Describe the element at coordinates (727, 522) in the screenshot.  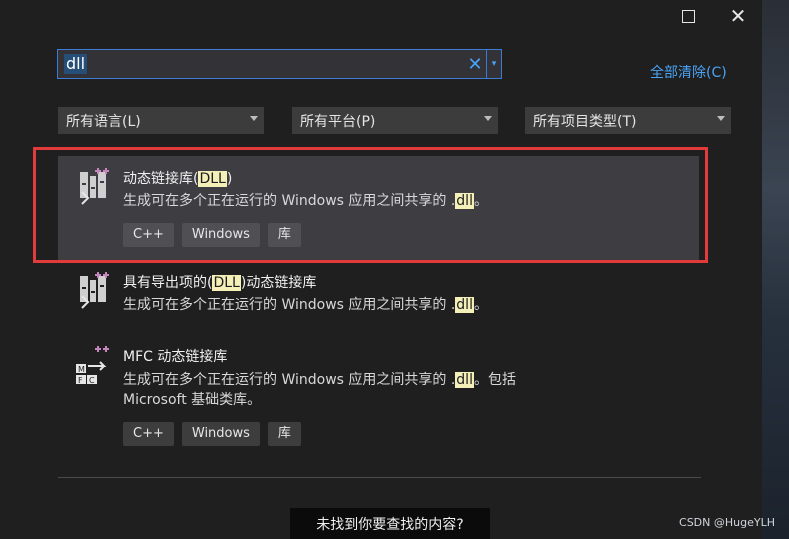
I see `watermark: CSDN @HugeYLH` at that location.